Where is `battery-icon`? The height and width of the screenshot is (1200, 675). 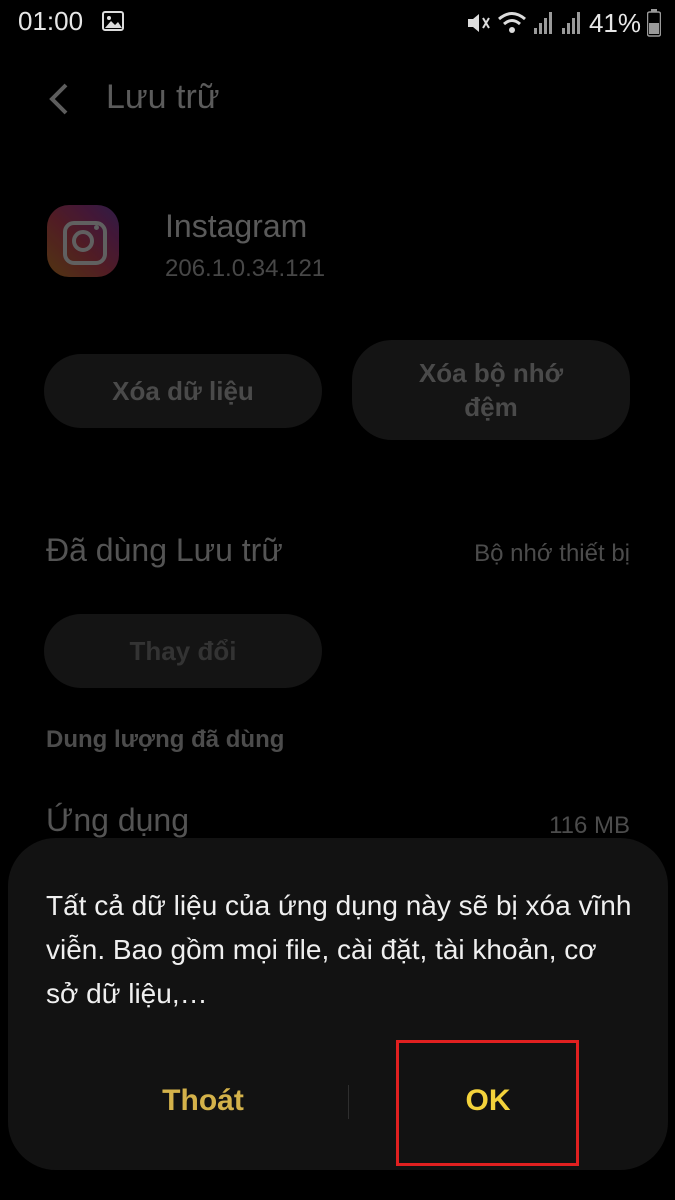 battery-icon is located at coordinates (654, 23).